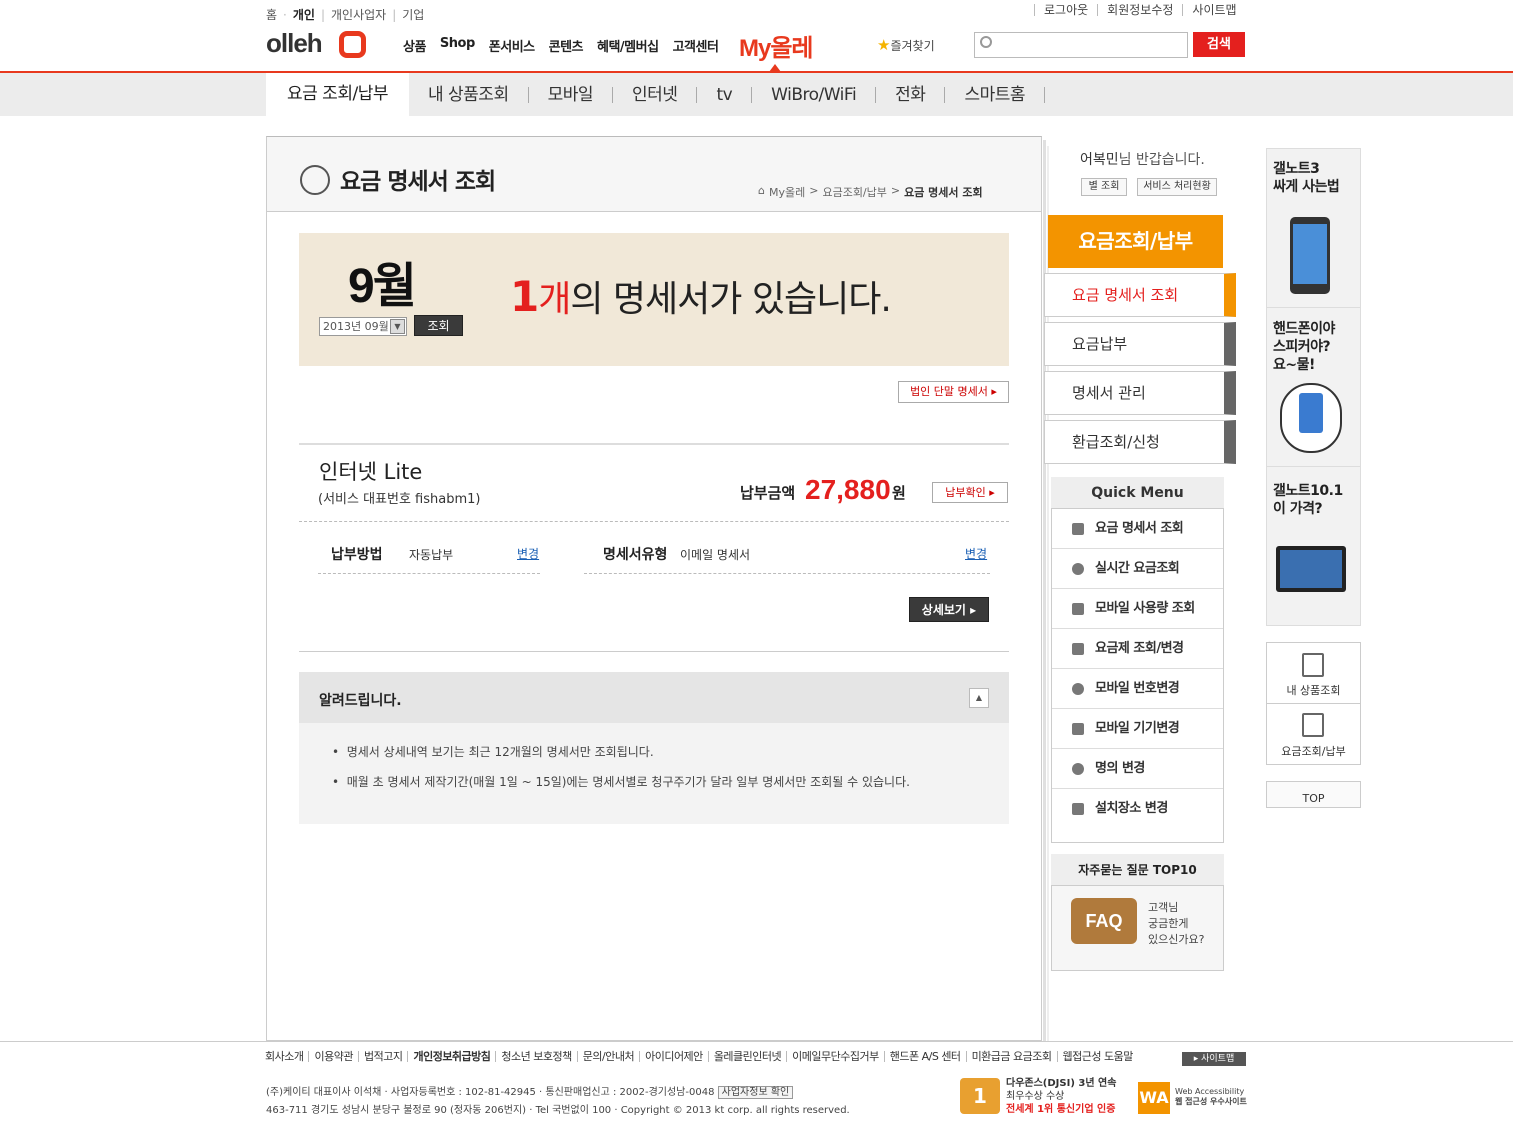  What do you see at coordinates (493, 752) in the screenshot?
I see `notice-item: • 명세서 상세내역 보기는 최근 12개월의 명세서만 조회됩니다.` at bounding box center [493, 752].